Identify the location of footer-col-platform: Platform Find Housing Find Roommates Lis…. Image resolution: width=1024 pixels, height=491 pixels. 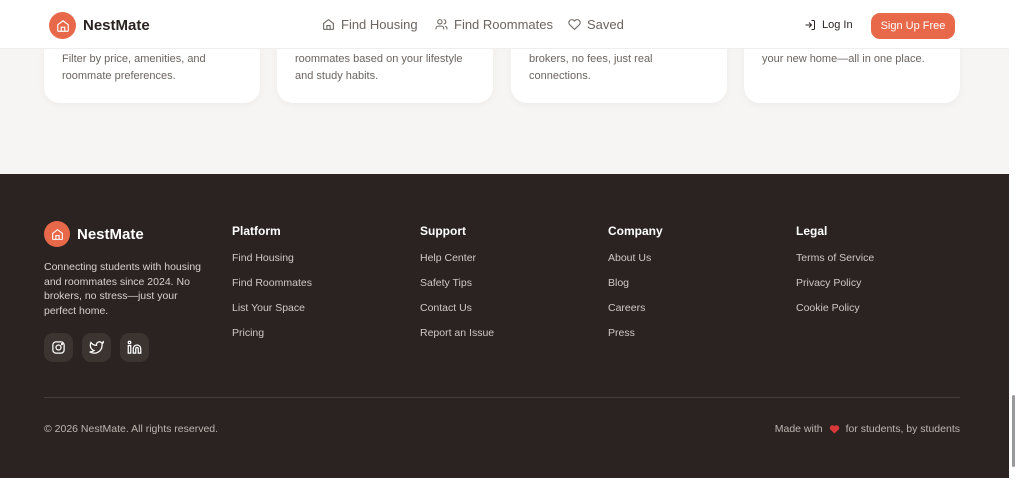
(272, 288).